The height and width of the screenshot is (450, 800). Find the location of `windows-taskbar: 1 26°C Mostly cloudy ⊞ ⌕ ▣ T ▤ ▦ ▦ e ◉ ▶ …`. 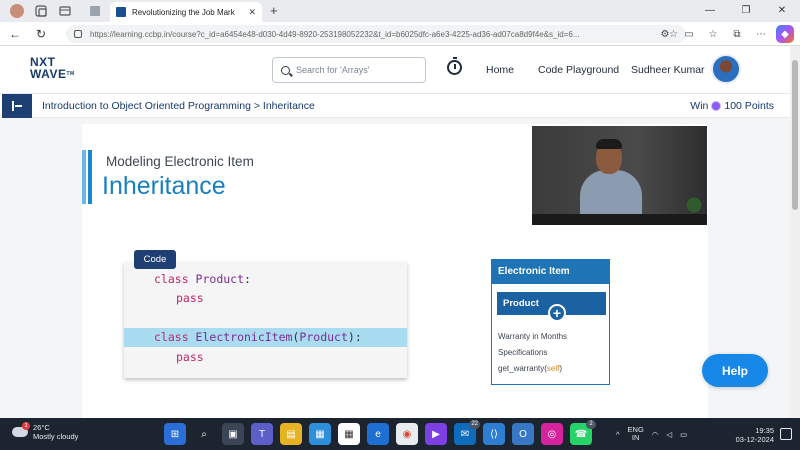

windows-taskbar: 1 26°C Mostly cloudy ⊞ ⌕ ▣ T ▤ ▦ ▦ e ◉ ▶ … is located at coordinates (400, 434).